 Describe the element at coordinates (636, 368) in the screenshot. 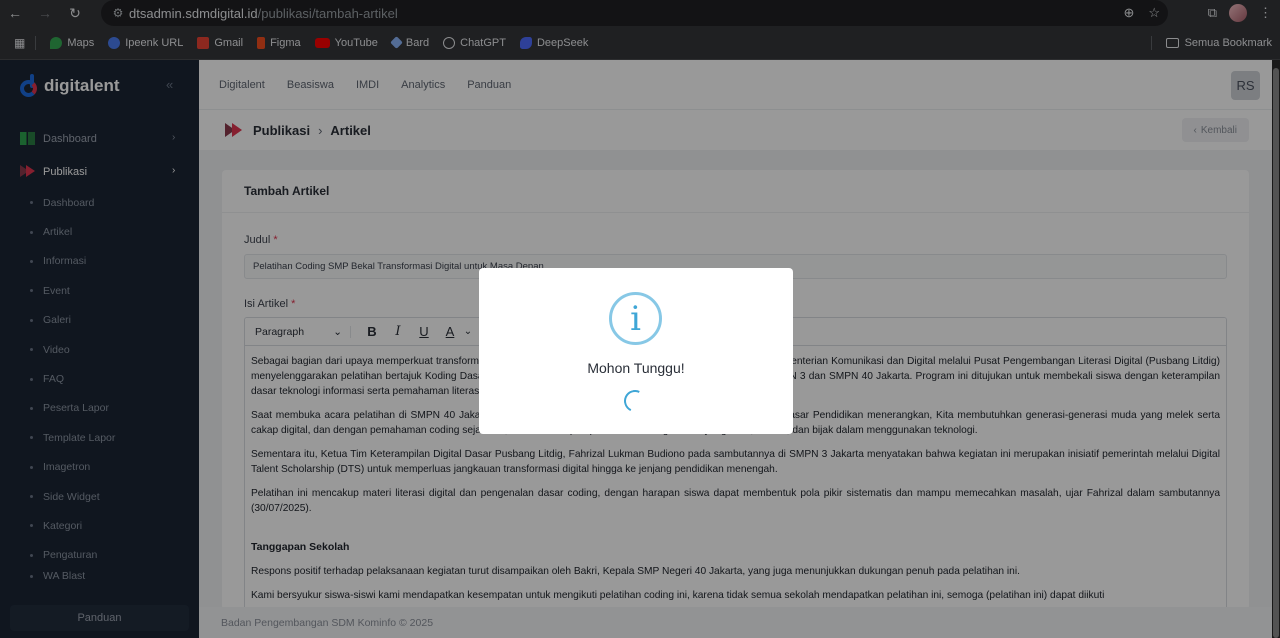

I see `dialog-title: Mohon Tunggu!` at that location.